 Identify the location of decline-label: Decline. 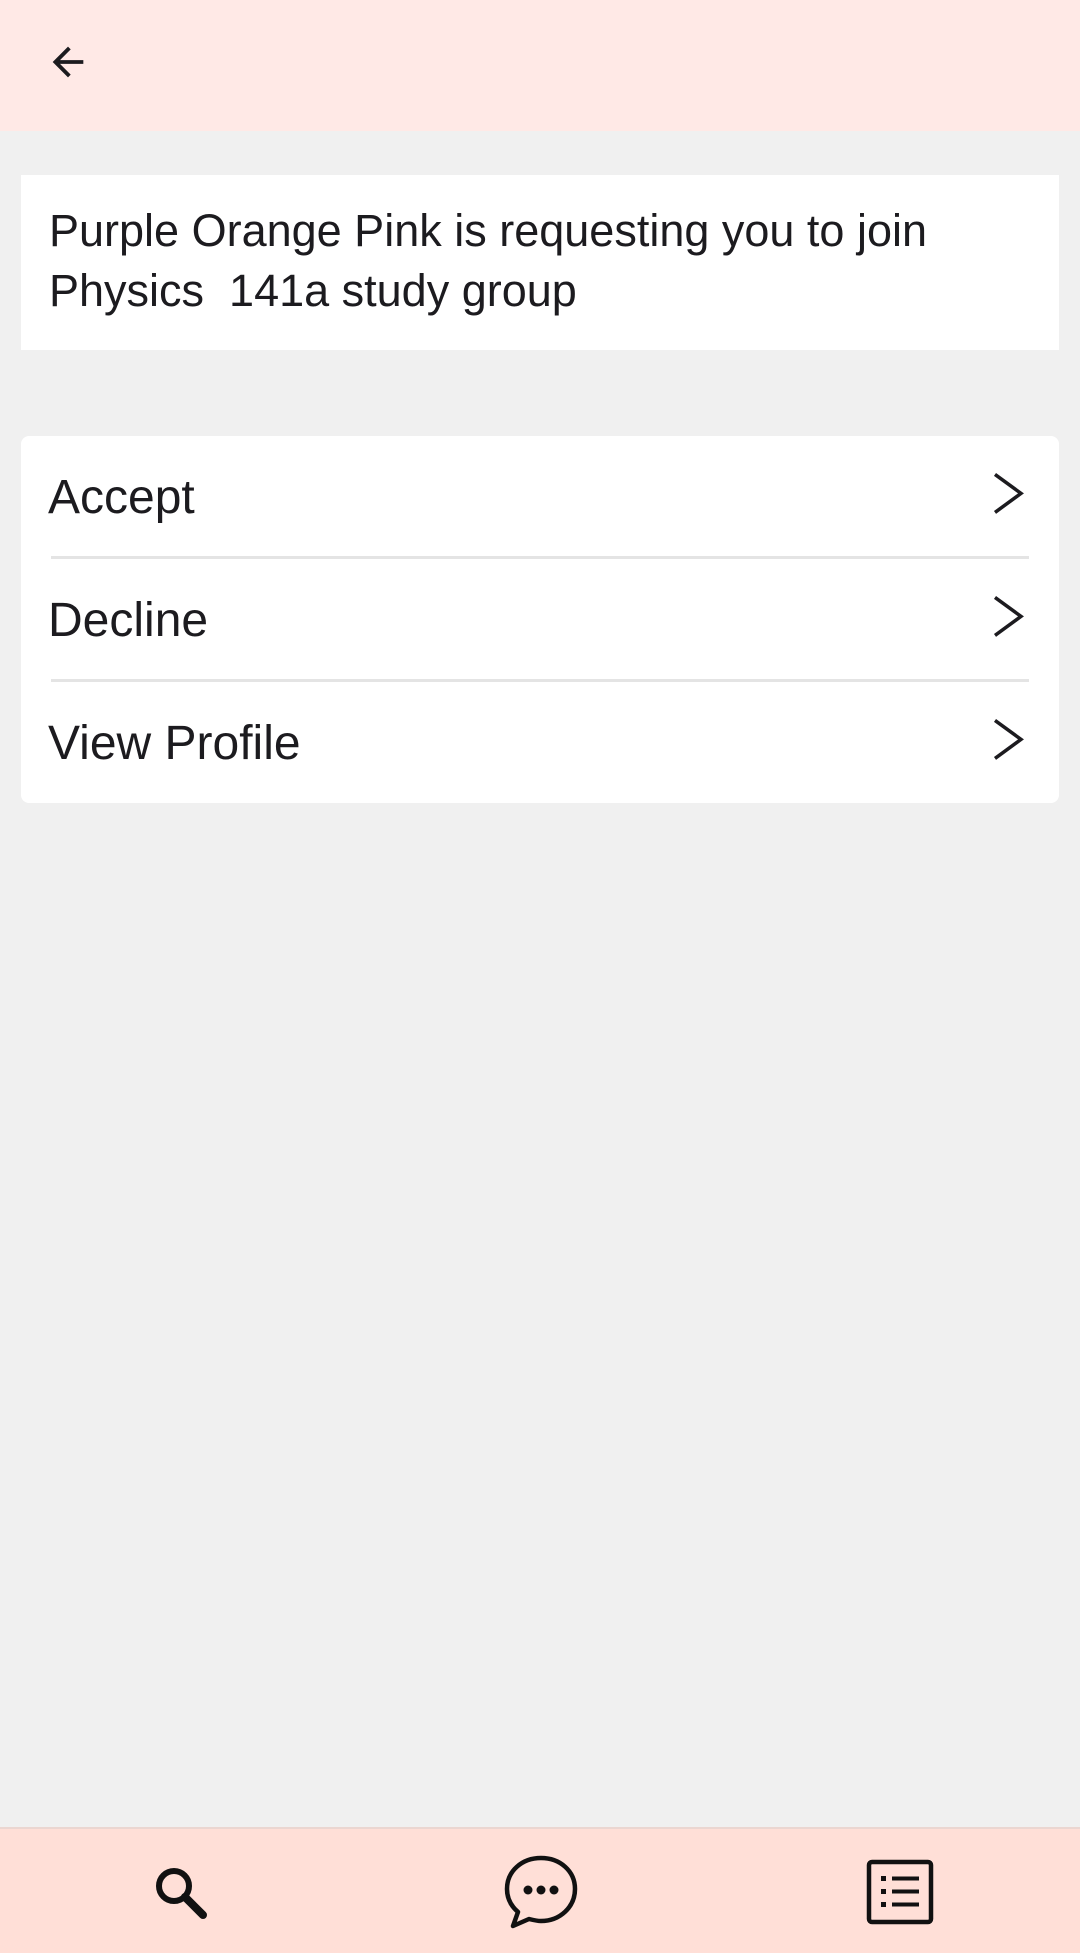
(128, 620).